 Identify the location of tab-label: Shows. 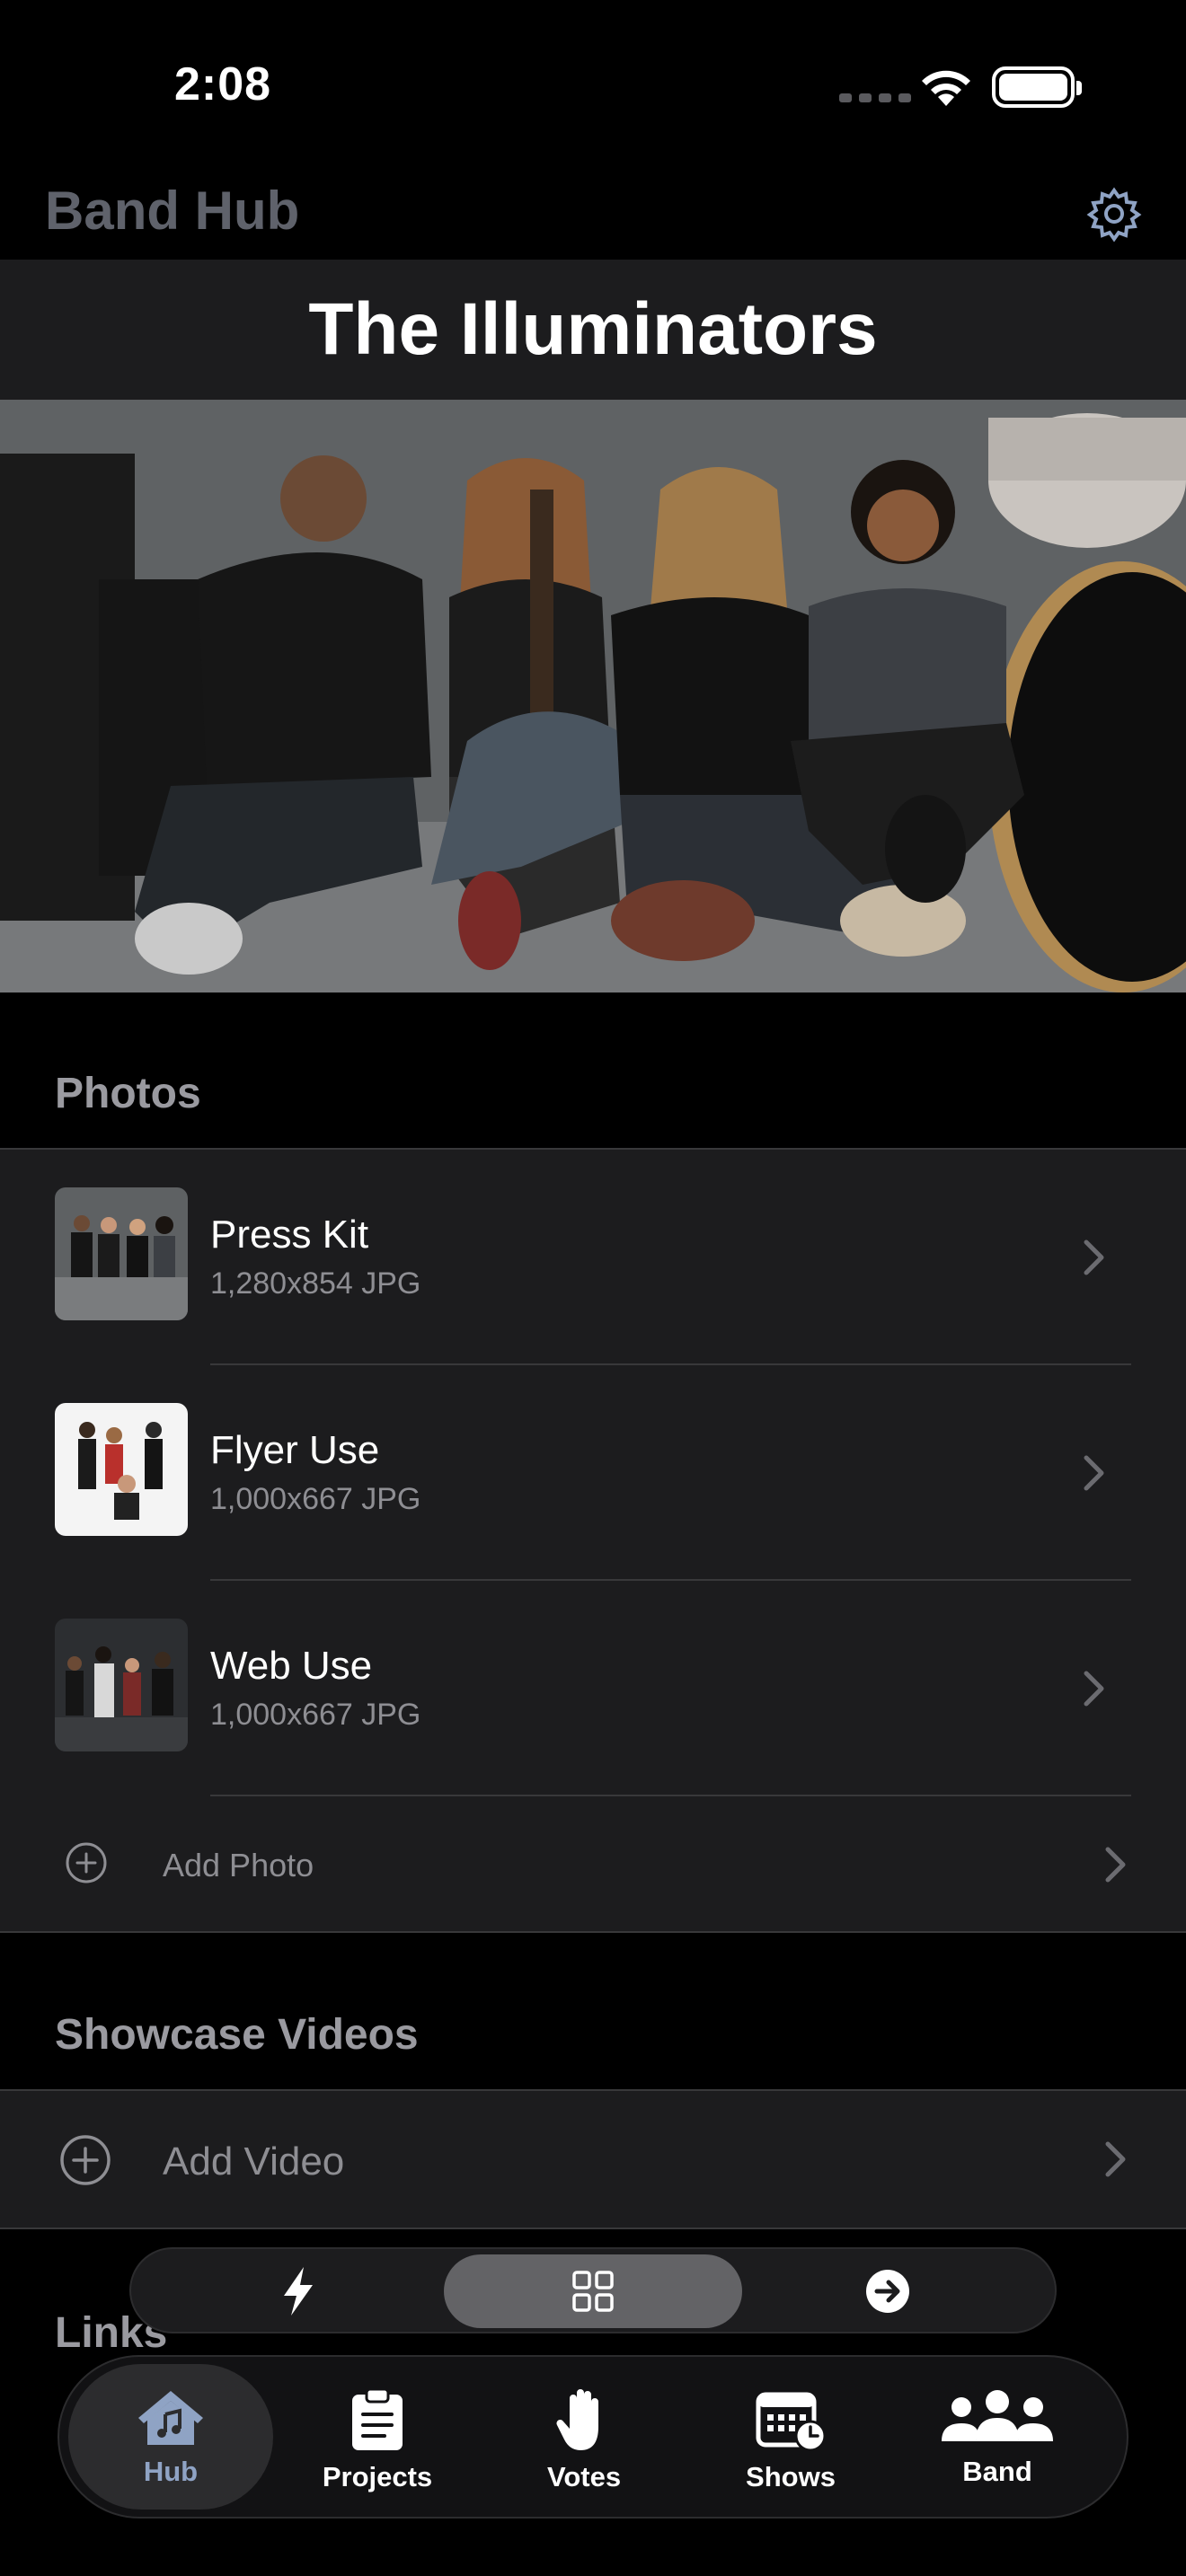
(791, 2476).